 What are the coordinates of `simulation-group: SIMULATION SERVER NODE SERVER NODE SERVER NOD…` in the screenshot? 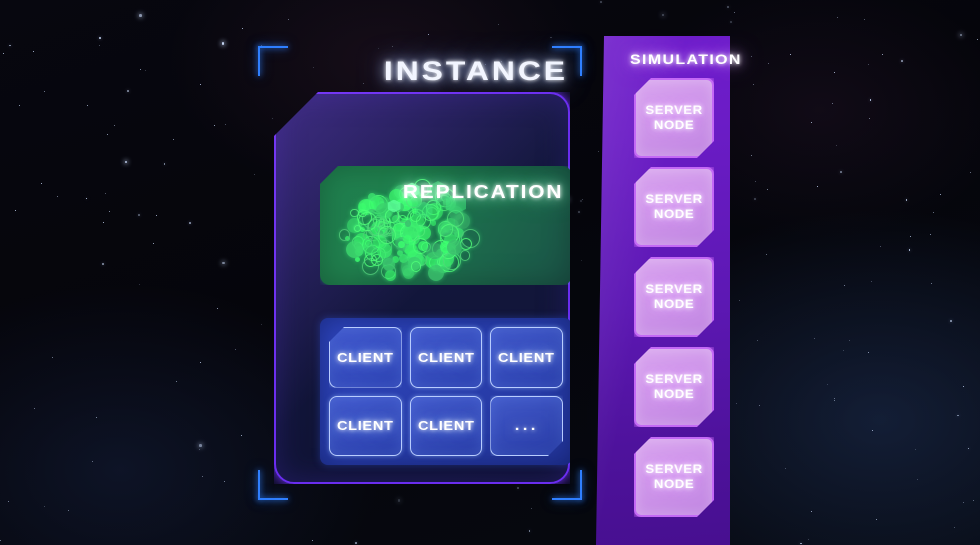 It's located at (671, 290).